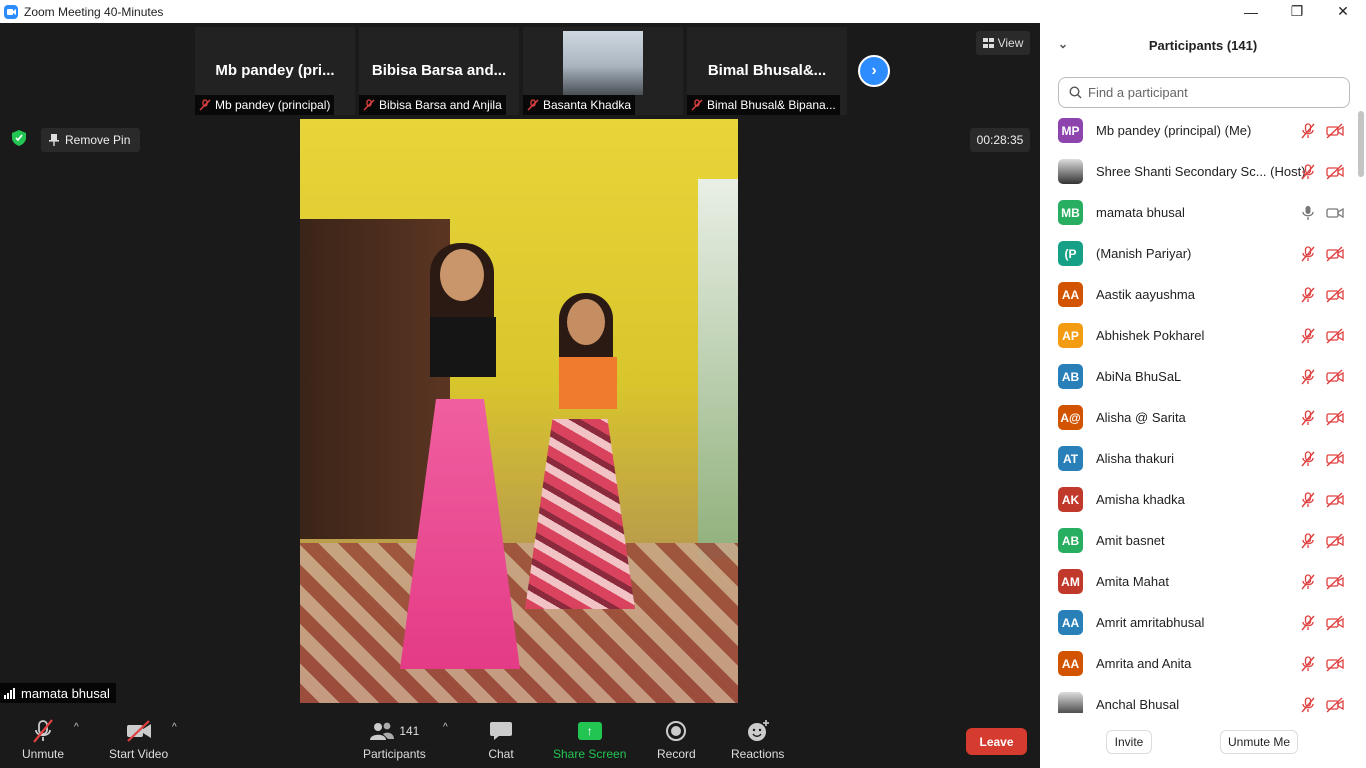 The height and width of the screenshot is (768, 1366). What do you see at coordinates (996, 741) in the screenshot?
I see `leave-button: Leave` at bounding box center [996, 741].